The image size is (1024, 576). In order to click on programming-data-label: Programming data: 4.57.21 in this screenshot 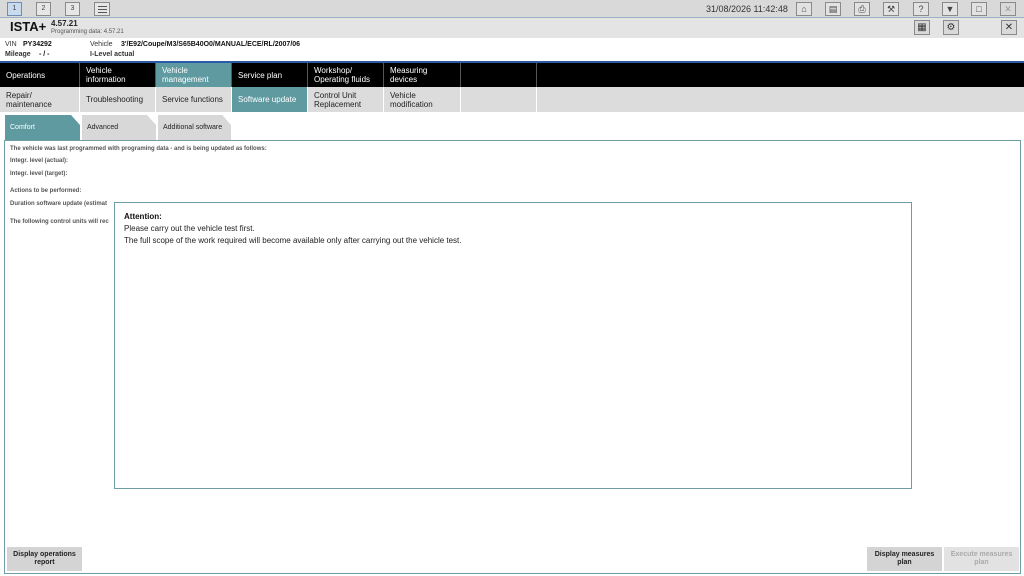, I will do `click(87, 32)`.